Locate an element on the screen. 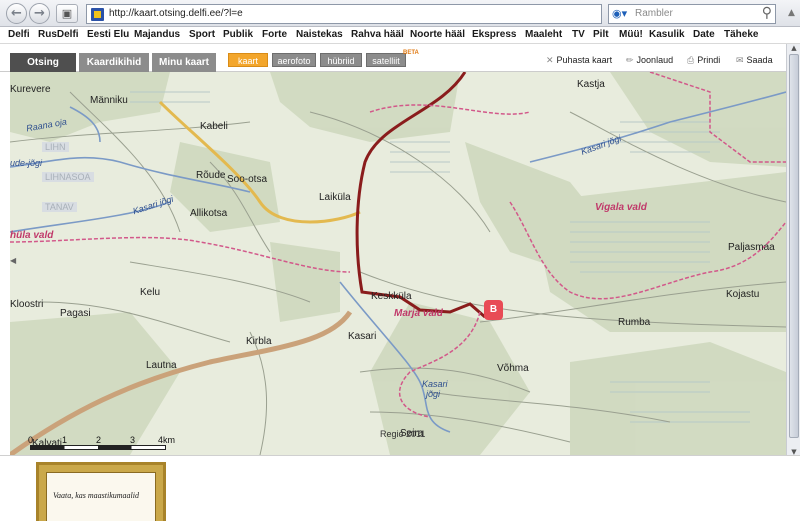  scale-0: 0 is located at coordinates (31, 440).